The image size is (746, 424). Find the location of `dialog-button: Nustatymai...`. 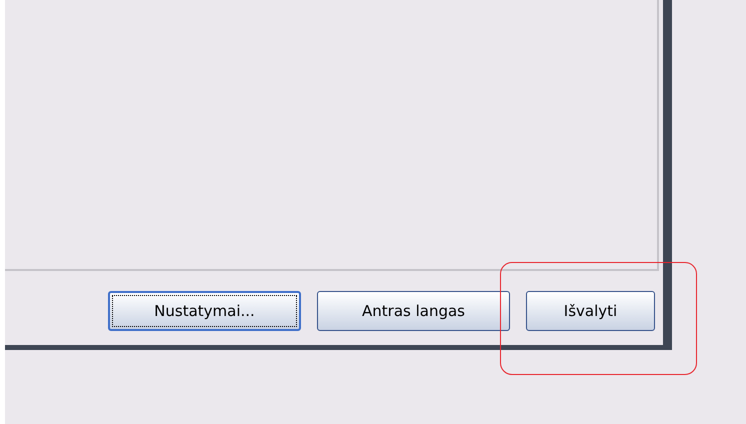

dialog-button: Nustatymai... is located at coordinates (204, 311).